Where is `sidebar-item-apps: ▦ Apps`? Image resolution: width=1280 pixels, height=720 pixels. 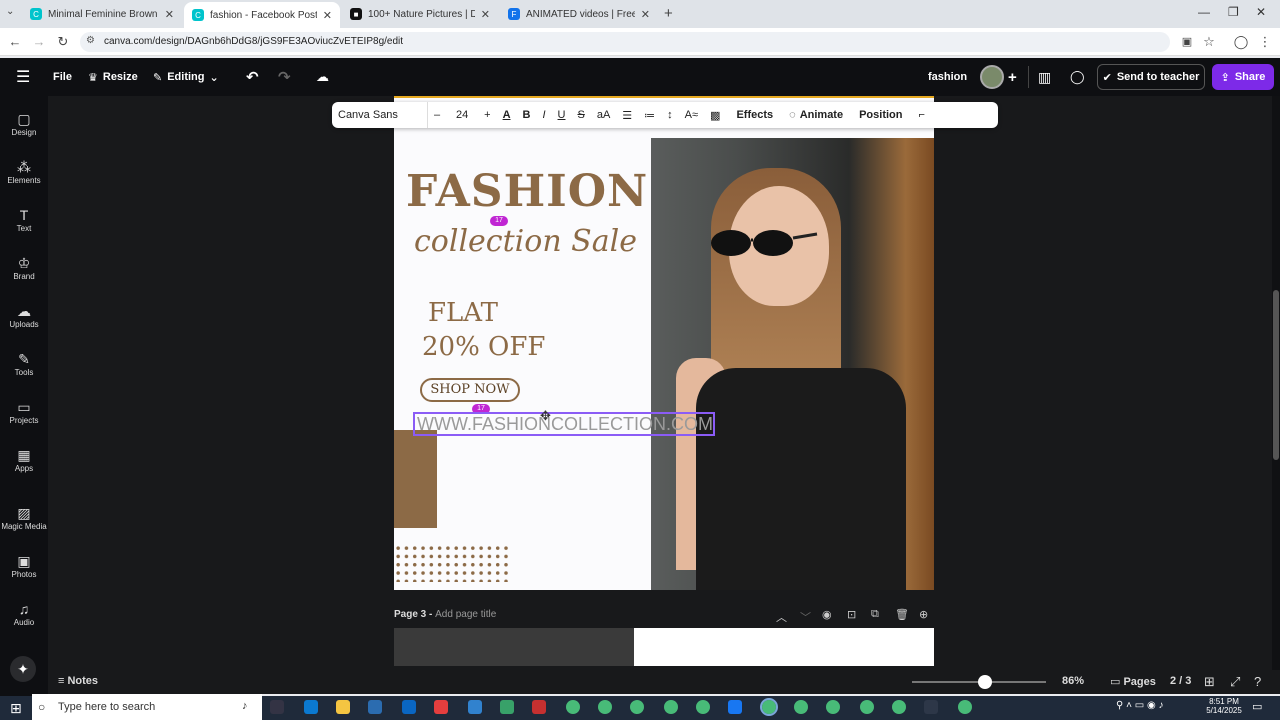
sidebar-item-apps: ▦ Apps is located at coordinates (24, 459).